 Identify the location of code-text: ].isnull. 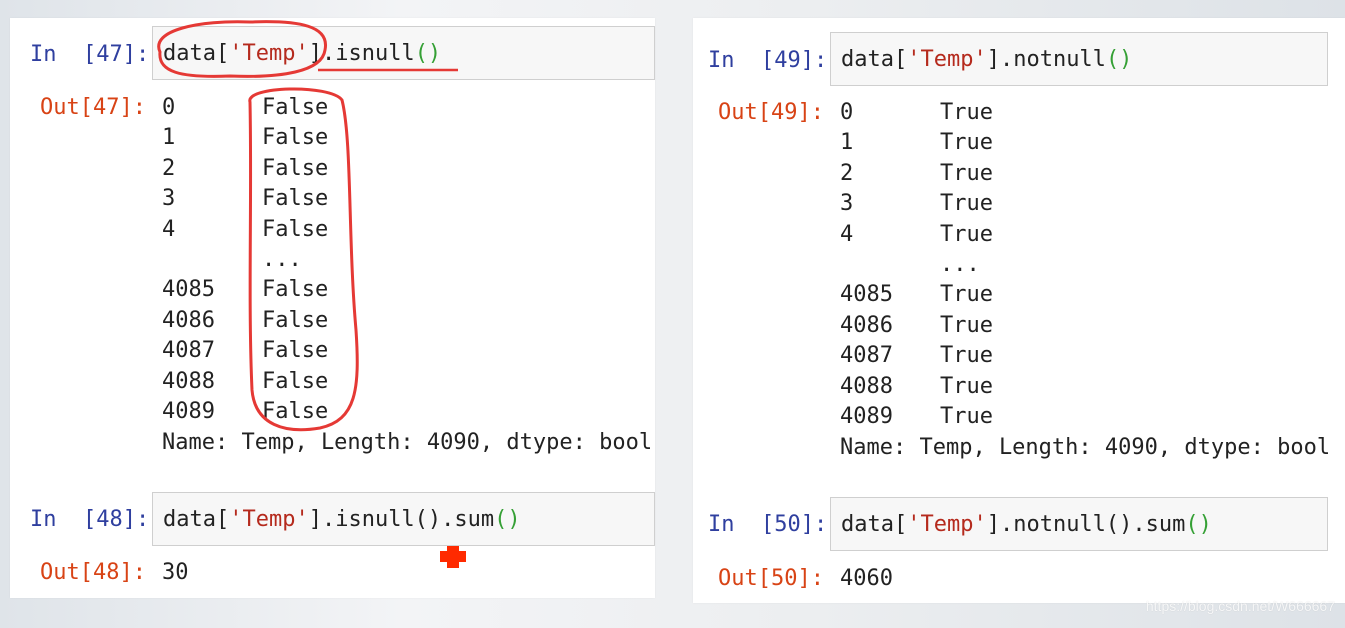
(361, 53).